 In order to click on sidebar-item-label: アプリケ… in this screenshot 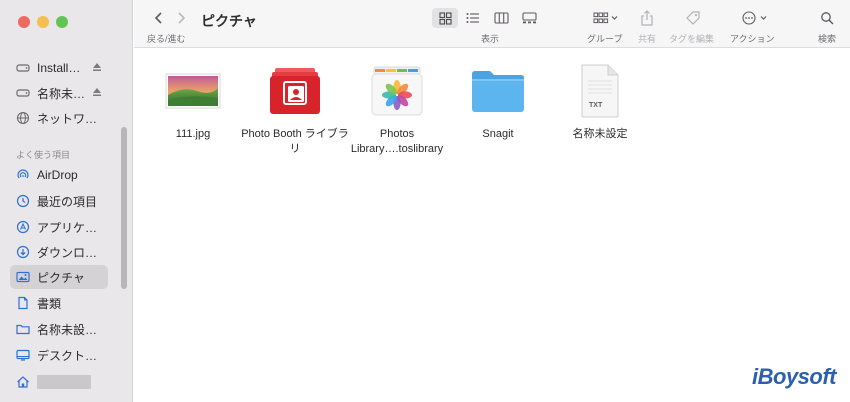, I will do `click(67, 227)`.